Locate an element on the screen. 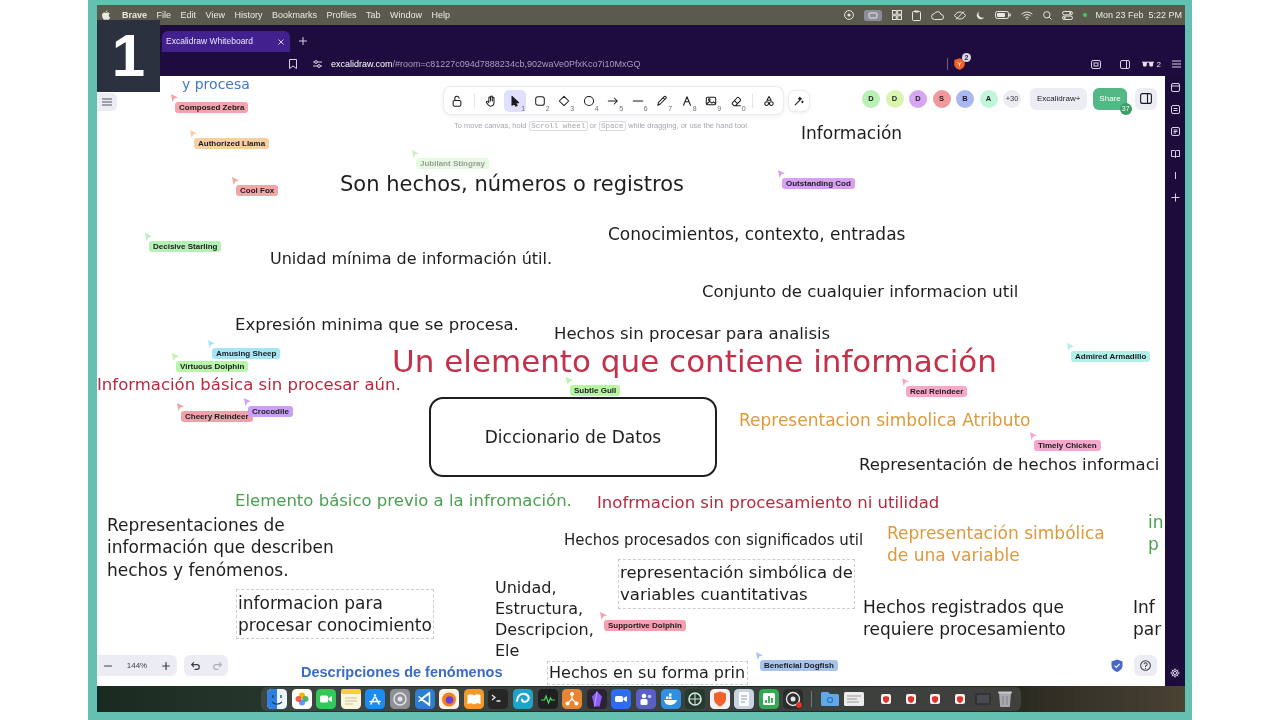  cloud-icon is located at coordinates (938, 15).